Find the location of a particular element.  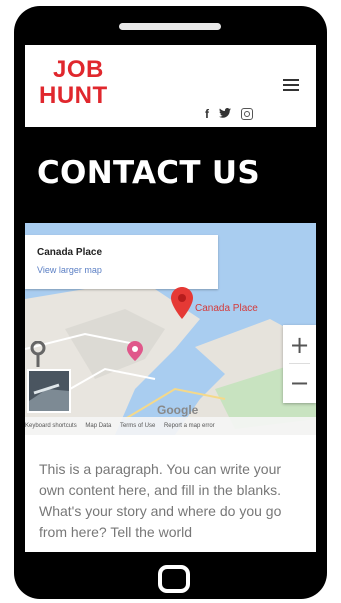

zoom-in-button: + is located at coordinates (299, 345).